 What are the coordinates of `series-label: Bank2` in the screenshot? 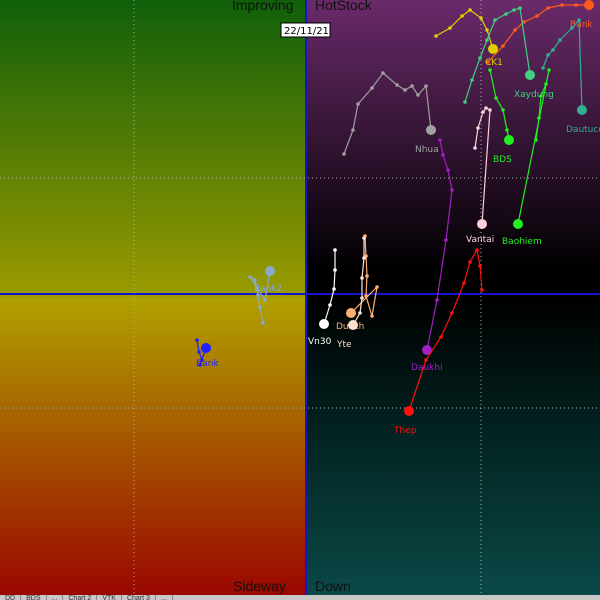 It's located at (268, 289).